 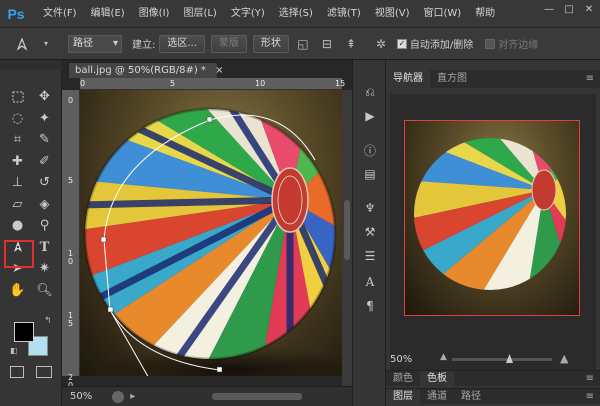 What do you see at coordinates (471, 396) in the screenshot?
I see `tab-paths: 路径` at bounding box center [471, 396].